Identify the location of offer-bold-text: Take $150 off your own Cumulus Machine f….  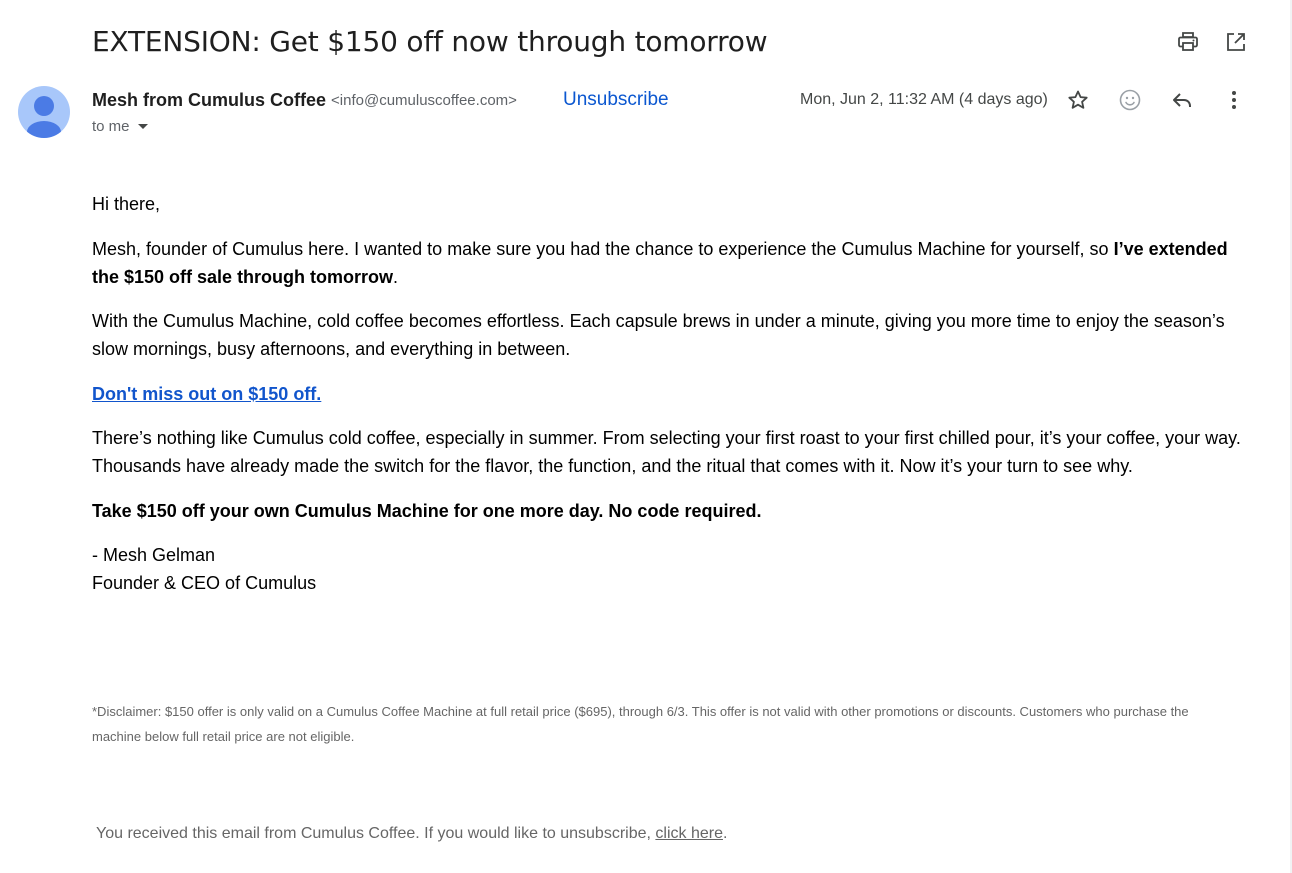
(427, 510).